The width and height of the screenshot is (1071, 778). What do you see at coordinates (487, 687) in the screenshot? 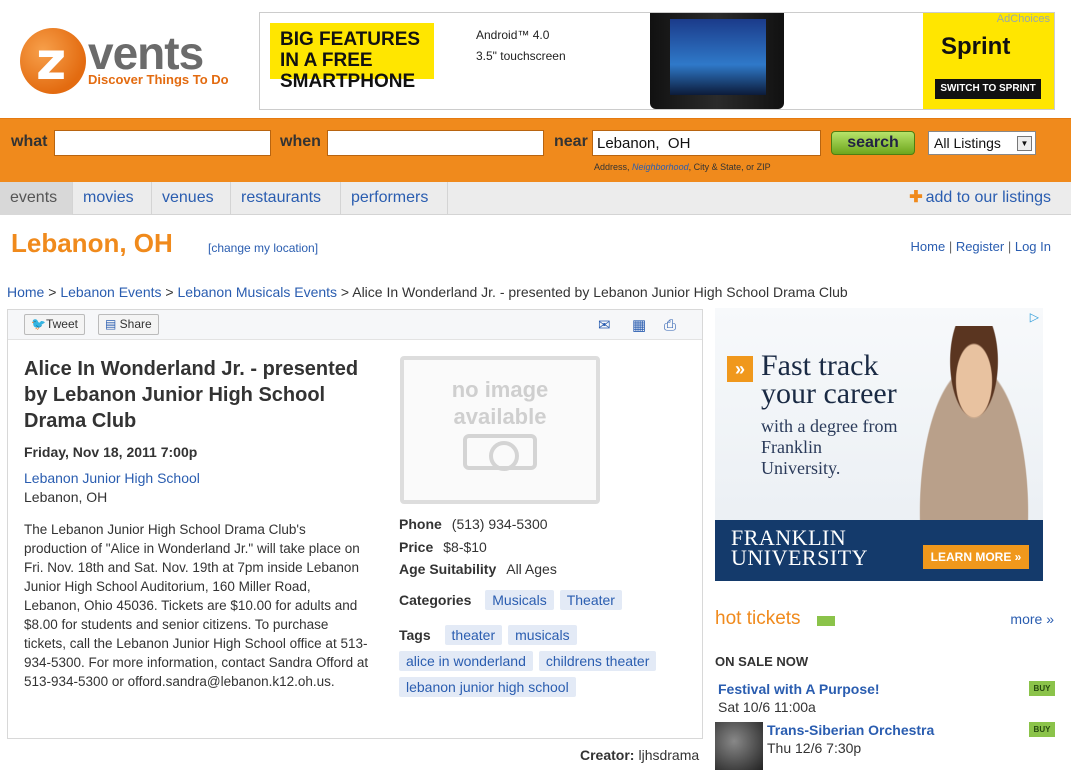
I see `tag-link: lebanon junior high school` at bounding box center [487, 687].